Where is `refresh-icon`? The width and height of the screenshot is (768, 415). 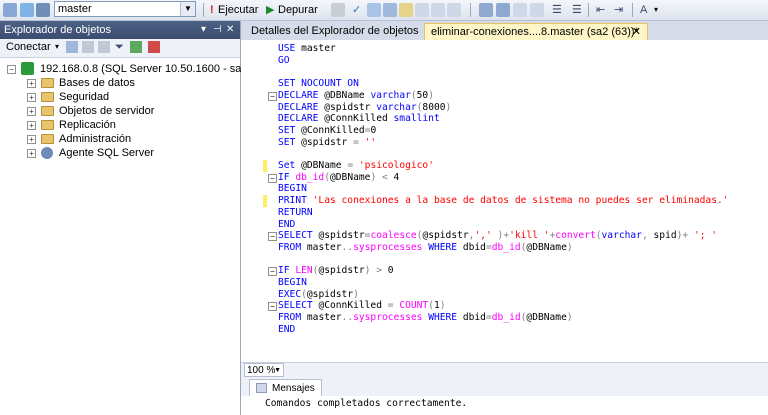
refresh-icon is located at coordinates (136, 47).